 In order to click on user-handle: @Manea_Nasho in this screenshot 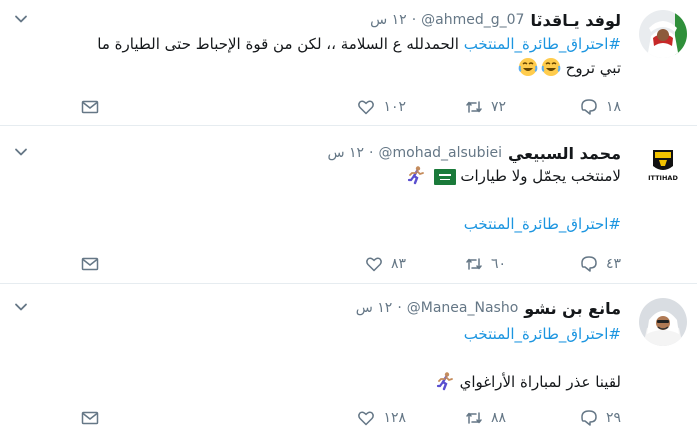, I will do `click(463, 308)`.